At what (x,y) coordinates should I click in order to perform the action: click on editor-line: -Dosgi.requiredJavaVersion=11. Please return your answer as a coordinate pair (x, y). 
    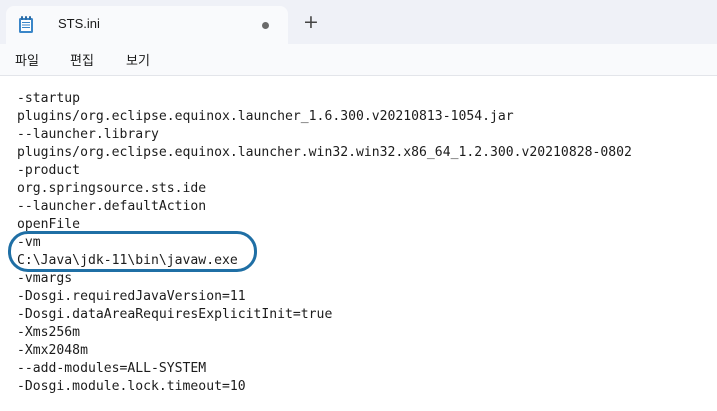
    Looking at the image, I should click on (131, 296).